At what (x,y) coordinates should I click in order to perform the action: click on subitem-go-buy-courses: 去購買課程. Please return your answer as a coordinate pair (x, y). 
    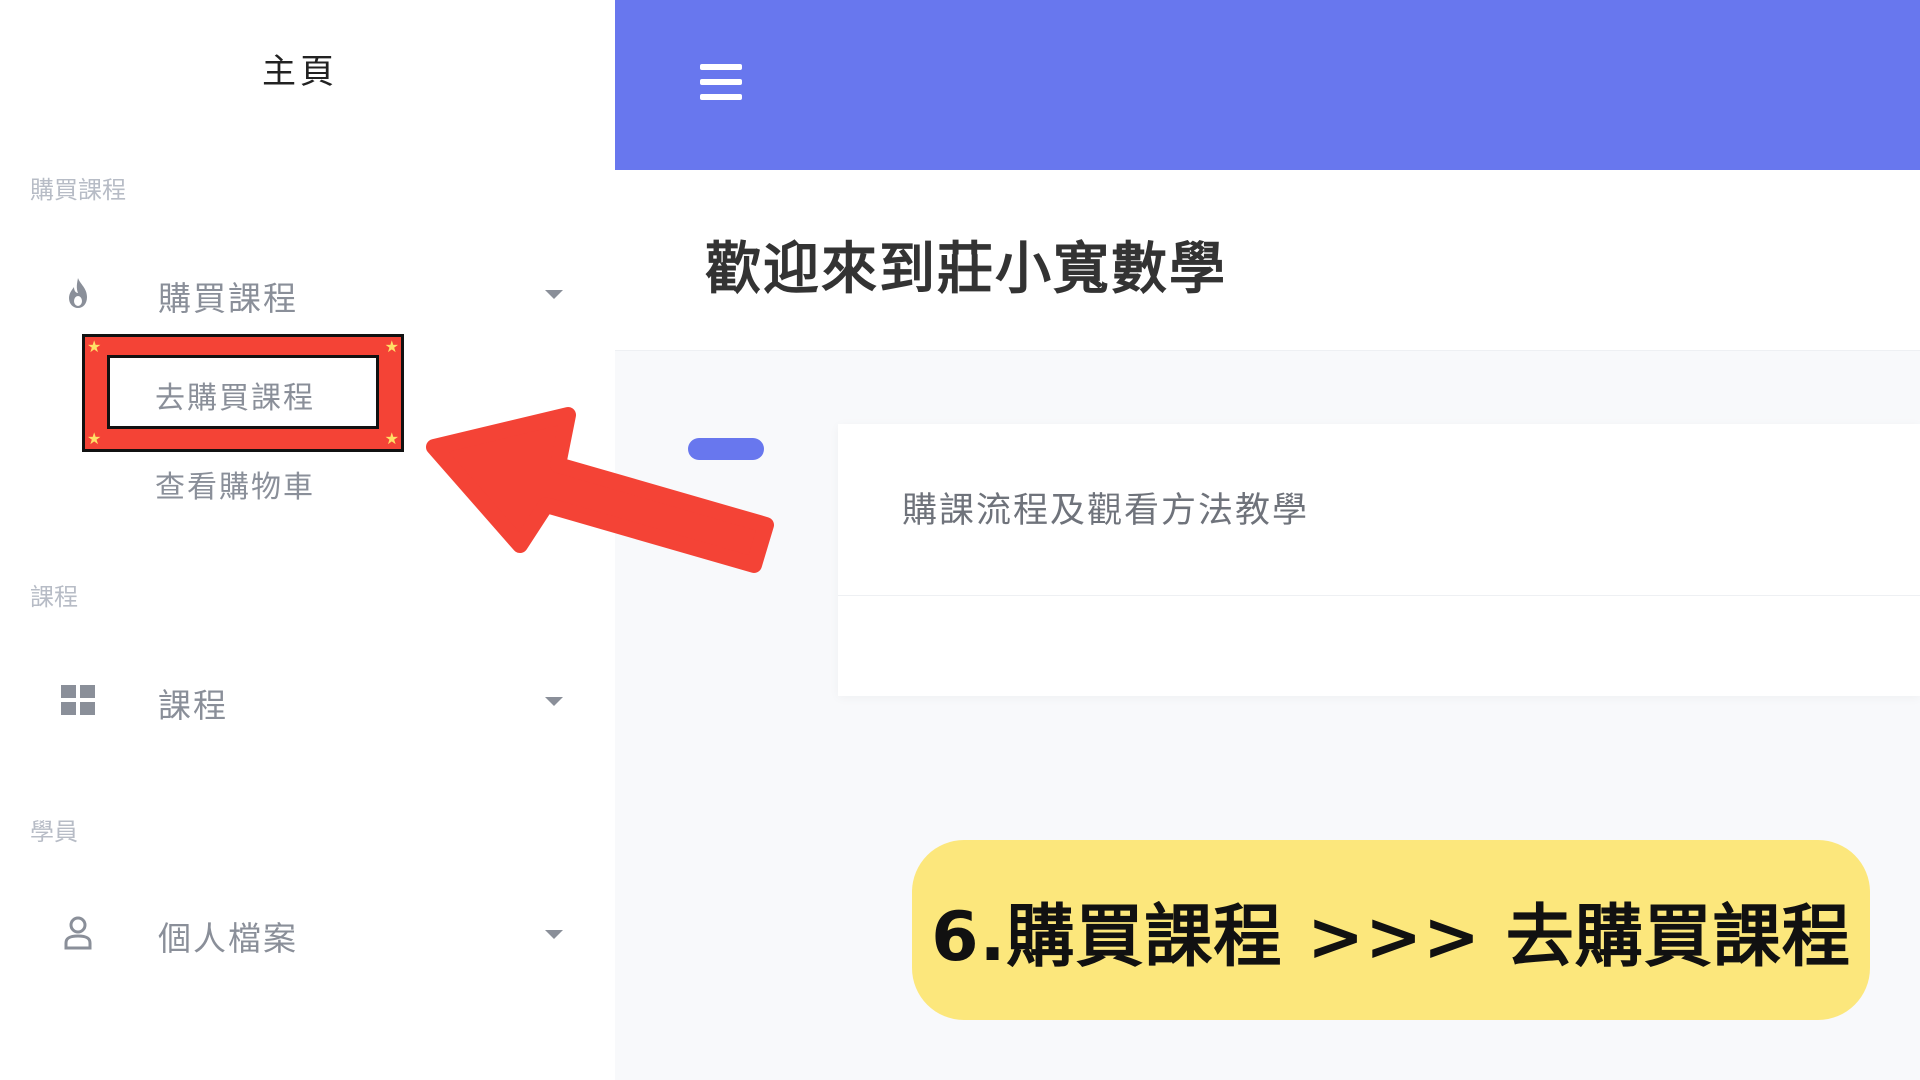
    Looking at the image, I should click on (235, 395).